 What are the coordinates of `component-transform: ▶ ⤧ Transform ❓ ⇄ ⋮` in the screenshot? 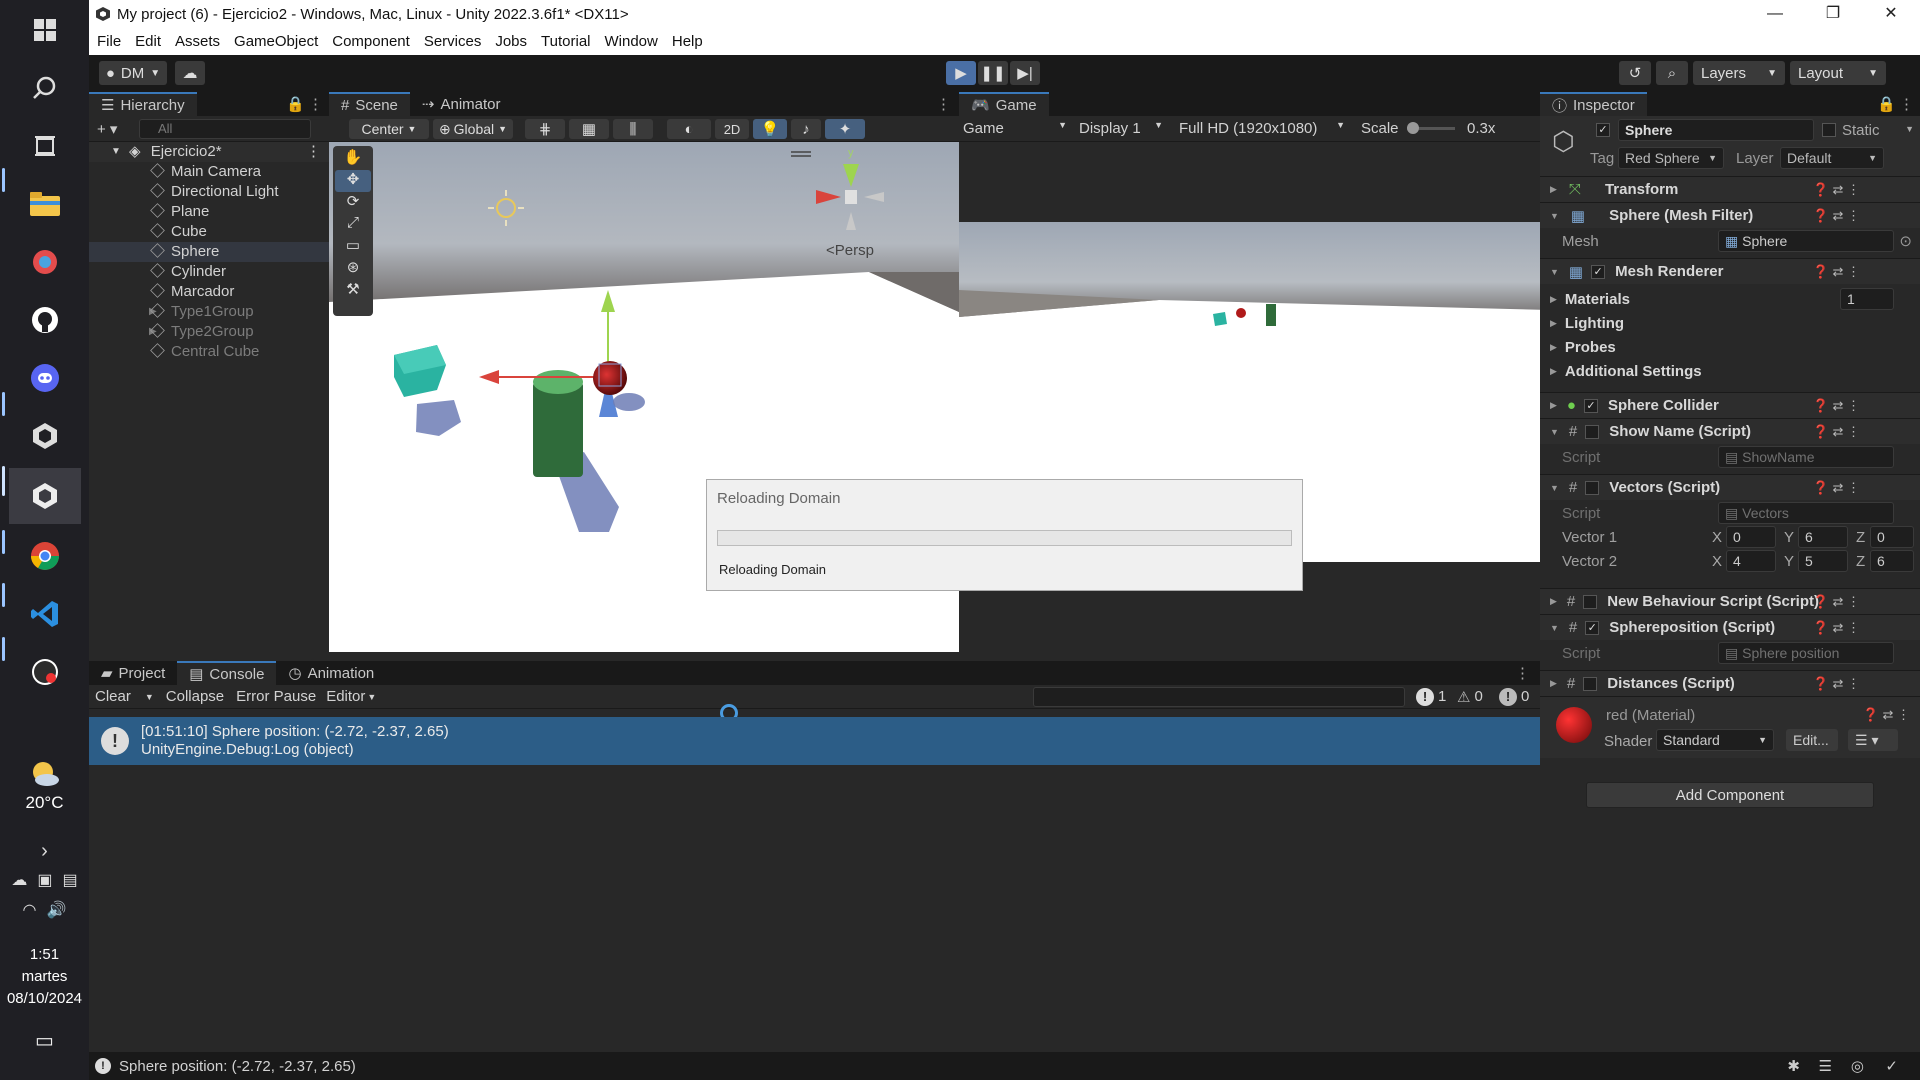 It's located at (1730, 189).